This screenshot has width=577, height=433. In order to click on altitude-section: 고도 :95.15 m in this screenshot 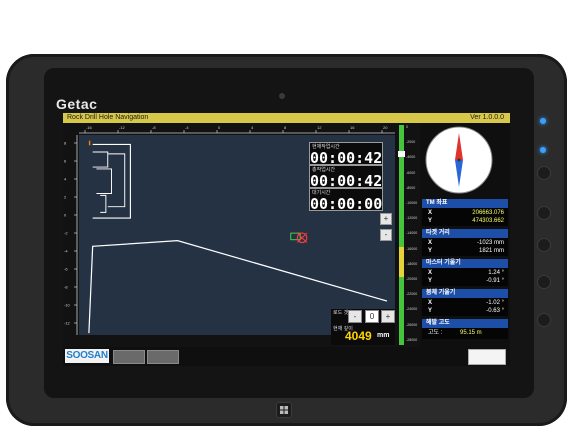, I will do `click(465, 333)`.